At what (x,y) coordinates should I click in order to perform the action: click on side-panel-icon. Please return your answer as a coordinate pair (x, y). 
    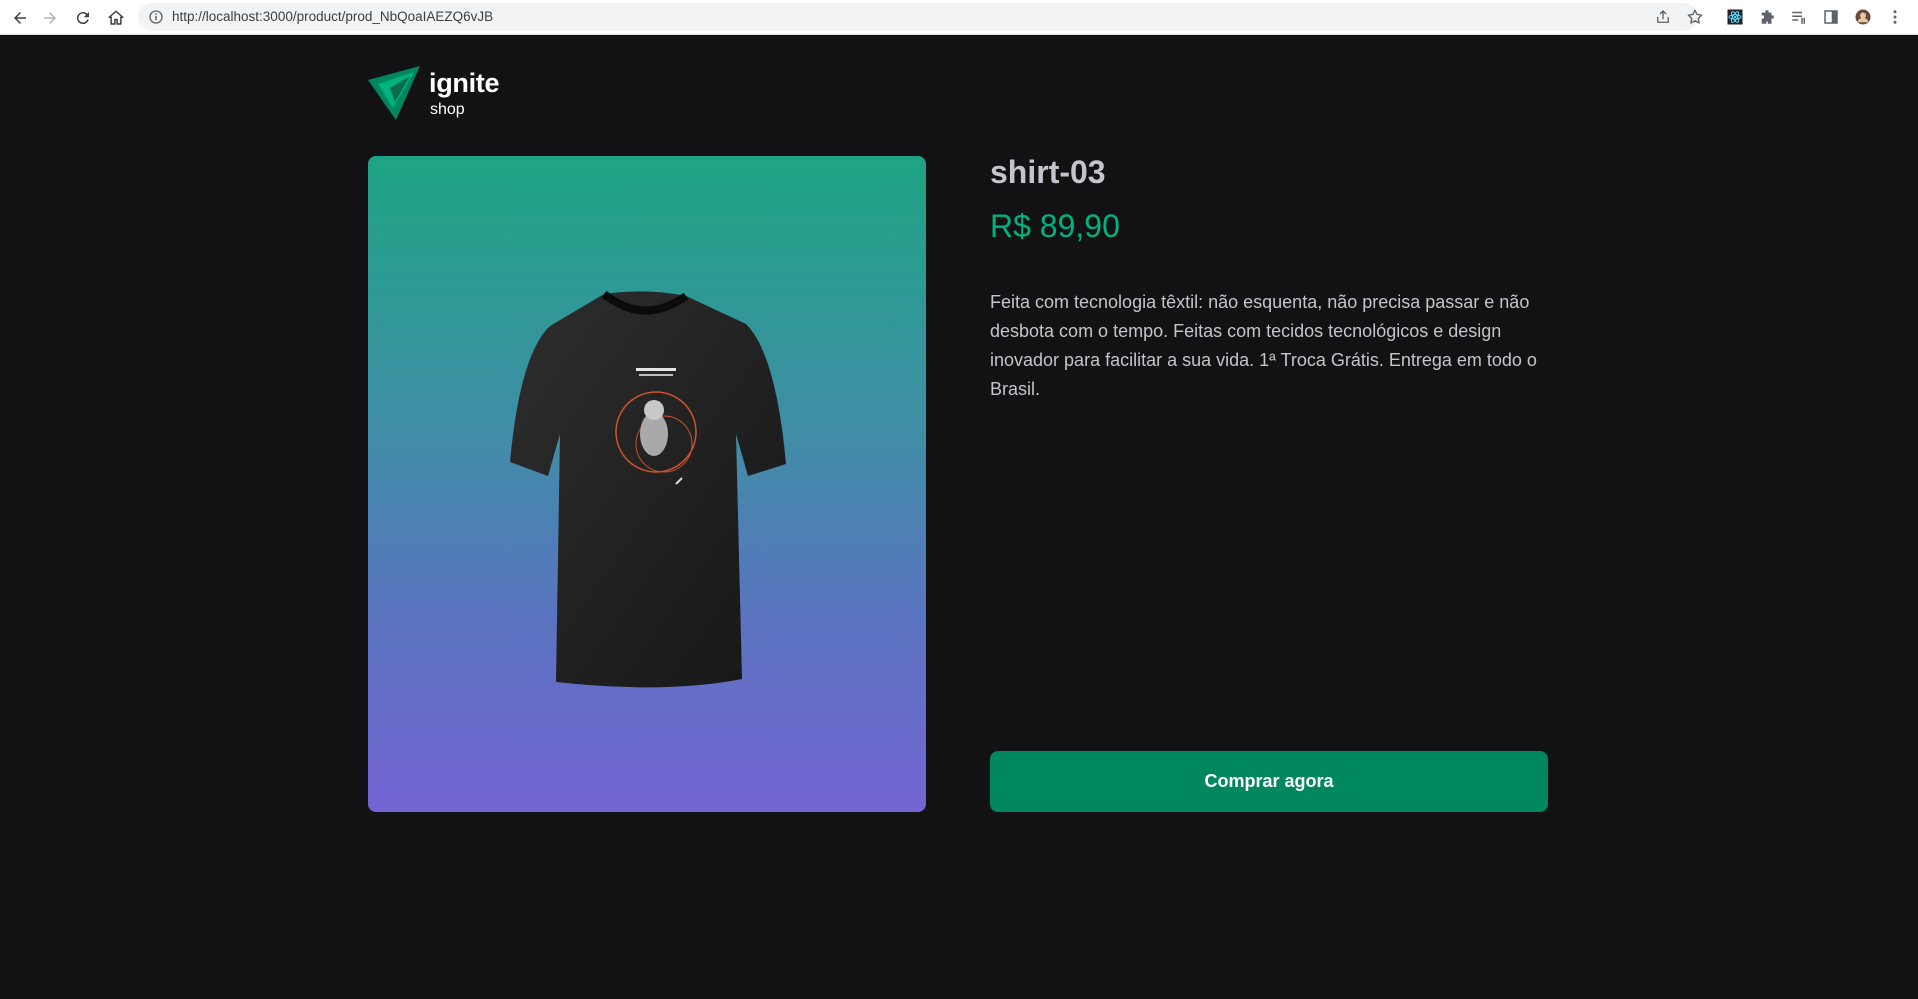
    Looking at the image, I should click on (1831, 17).